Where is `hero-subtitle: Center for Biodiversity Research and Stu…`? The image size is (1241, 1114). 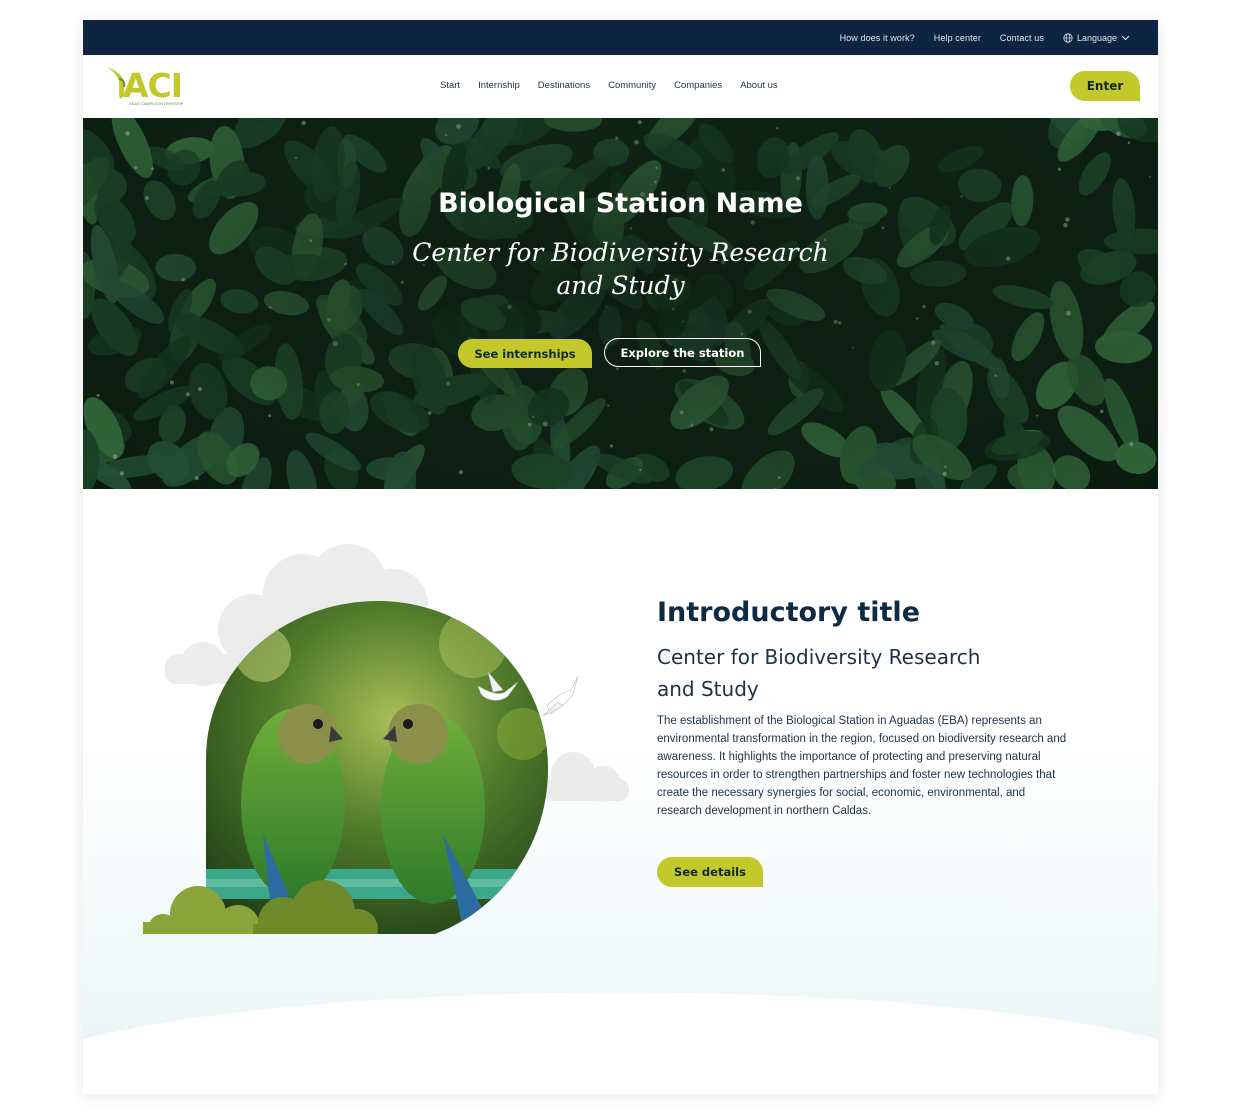 hero-subtitle: Center for Biodiversity Research and Stu… is located at coordinates (620, 269).